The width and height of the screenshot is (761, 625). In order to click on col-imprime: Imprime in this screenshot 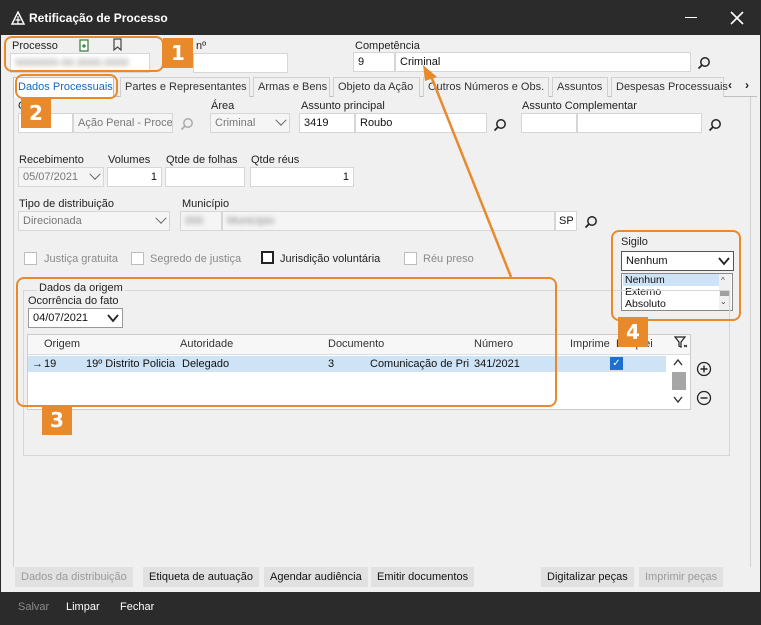, I will do `click(590, 344)`.